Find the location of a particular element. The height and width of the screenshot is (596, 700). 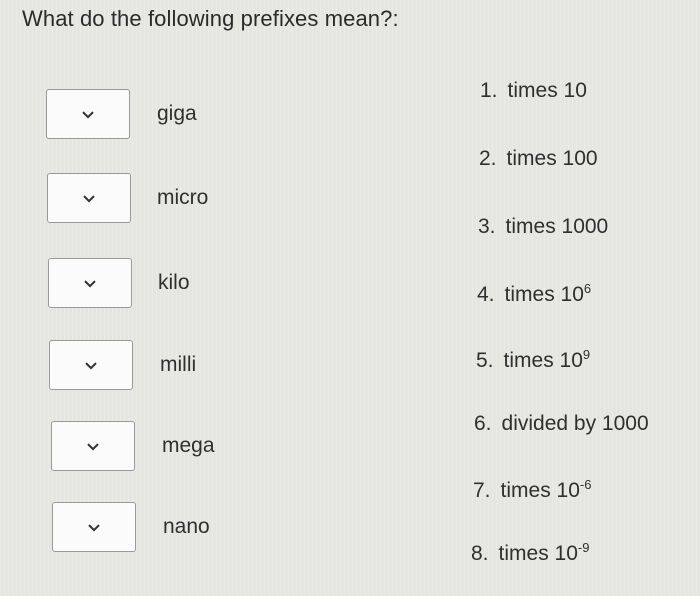

option-2: 2. times 100 is located at coordinates (538, 159).